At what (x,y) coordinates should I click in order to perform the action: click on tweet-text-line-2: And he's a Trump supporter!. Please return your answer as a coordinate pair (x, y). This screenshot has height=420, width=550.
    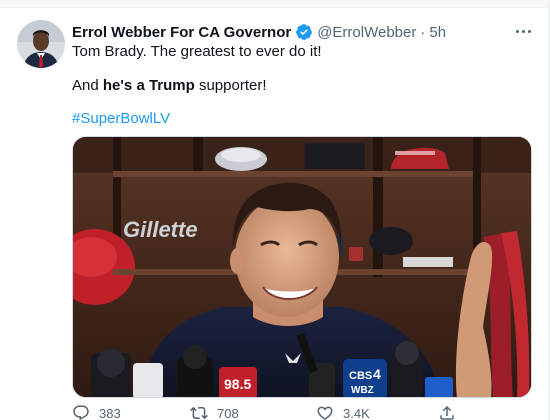
    Looking at the image, I should click on (169, 86).